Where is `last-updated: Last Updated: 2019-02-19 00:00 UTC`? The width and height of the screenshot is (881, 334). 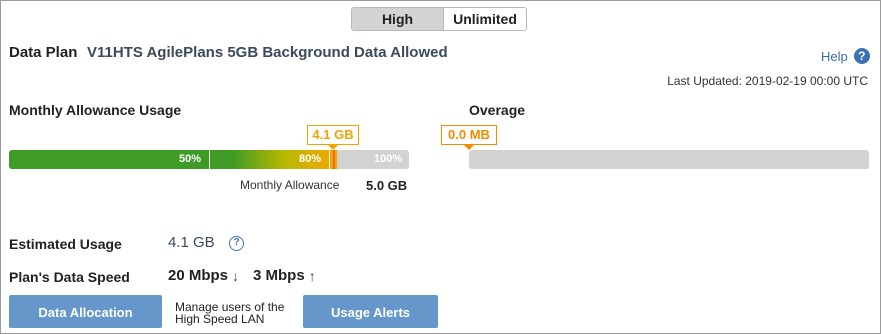 last-updated: Last Updated: 2019-02-19 00:00 UTC is located at coordinates (767, 81).